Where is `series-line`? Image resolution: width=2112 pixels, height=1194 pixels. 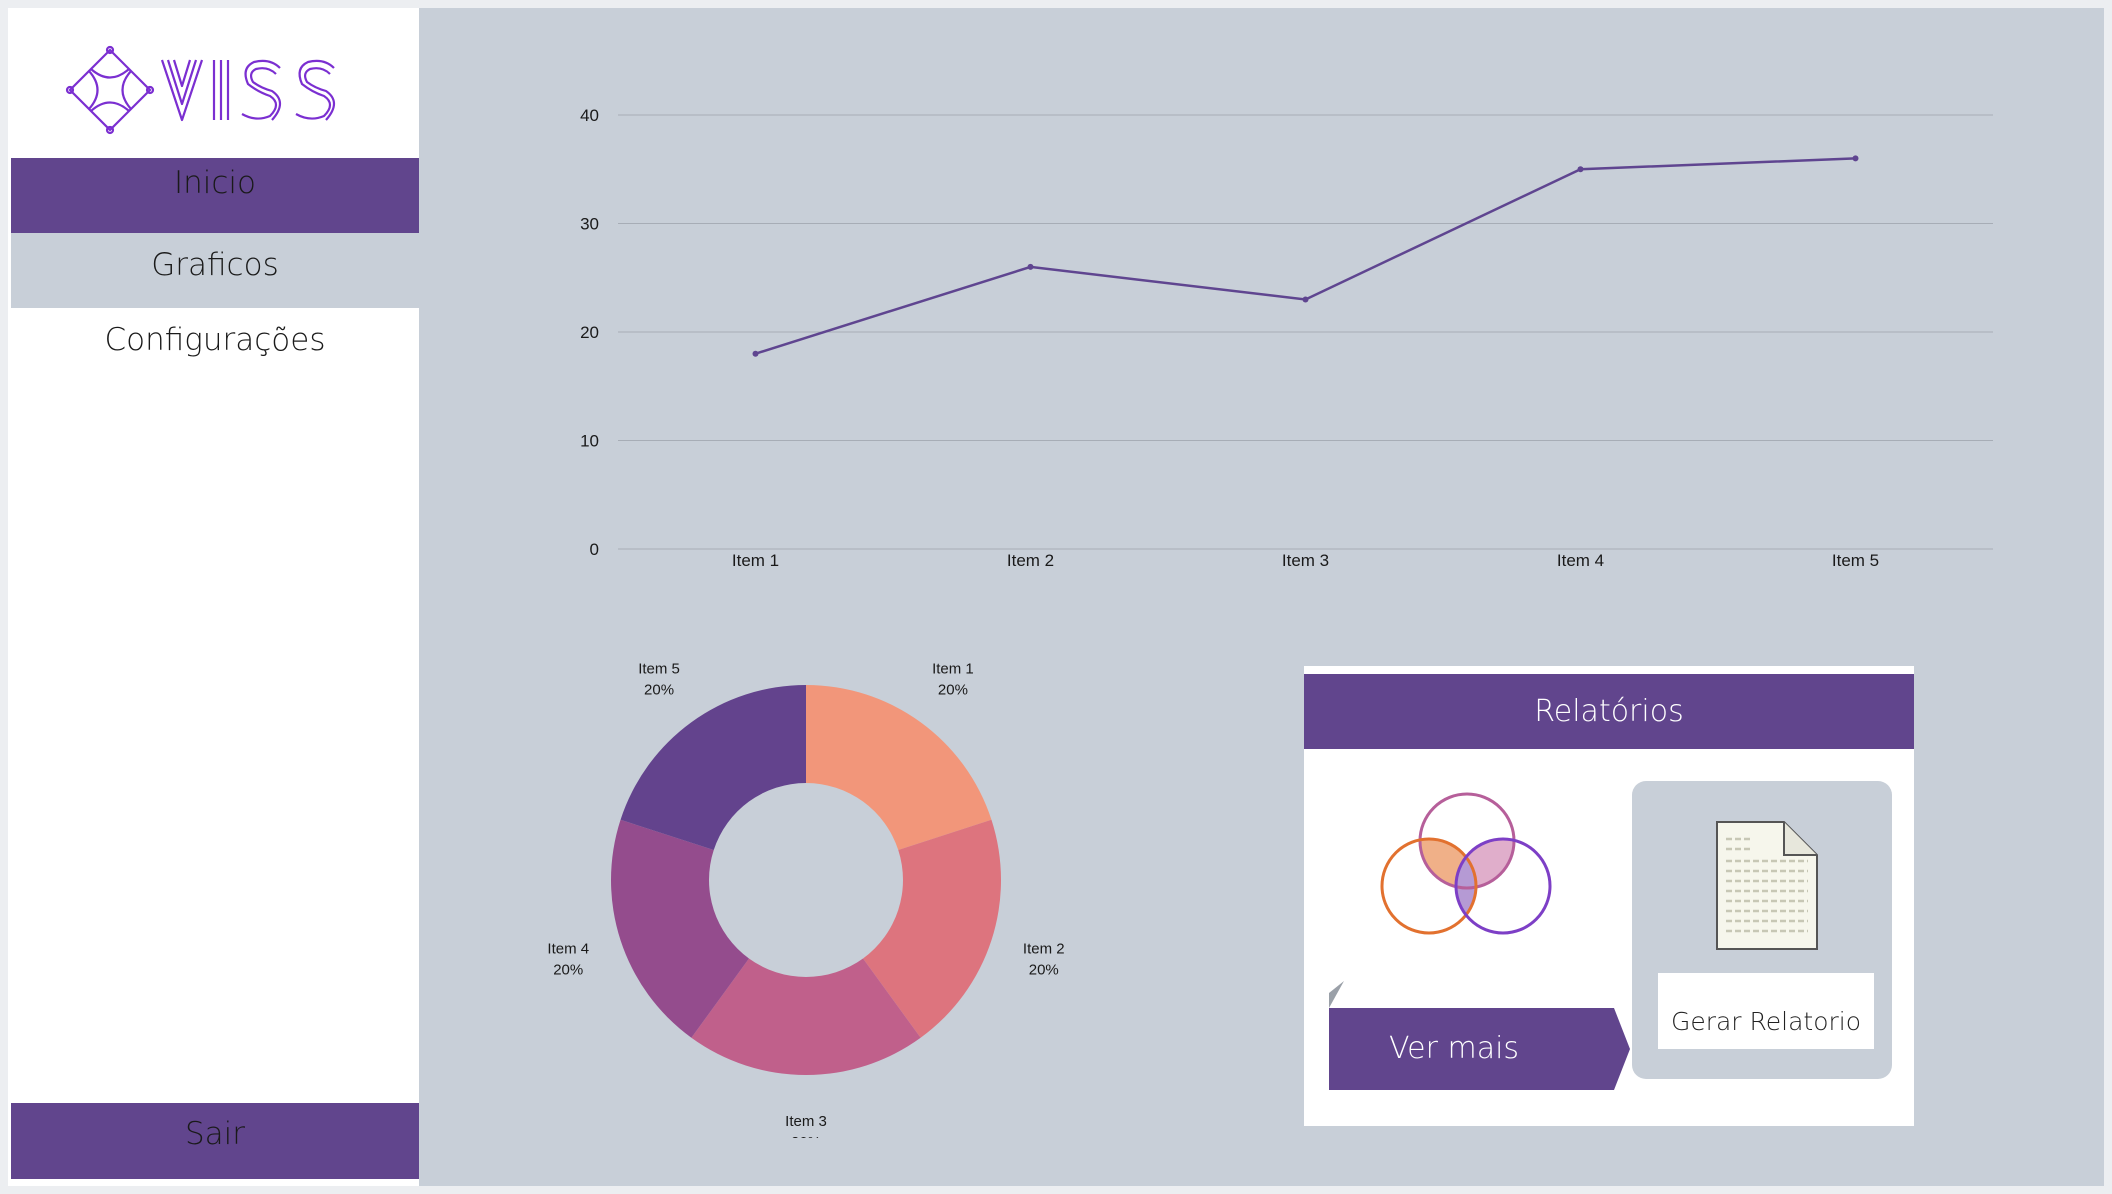
series-line is located at coordinates (1305, 256).